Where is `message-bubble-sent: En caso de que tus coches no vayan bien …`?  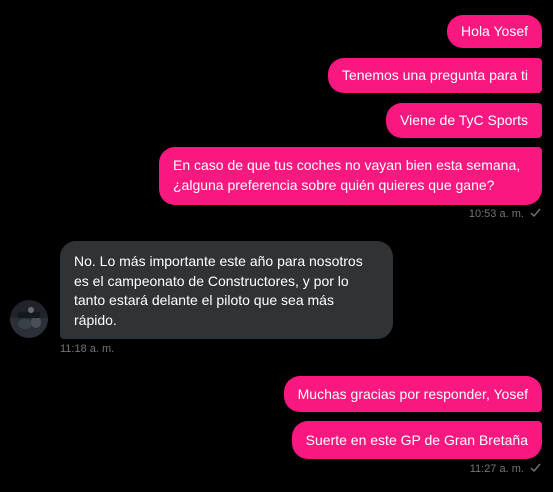 message-bubble-sent: En caso de que tus coches no vayan bien … is located at coordinates (350, 176).